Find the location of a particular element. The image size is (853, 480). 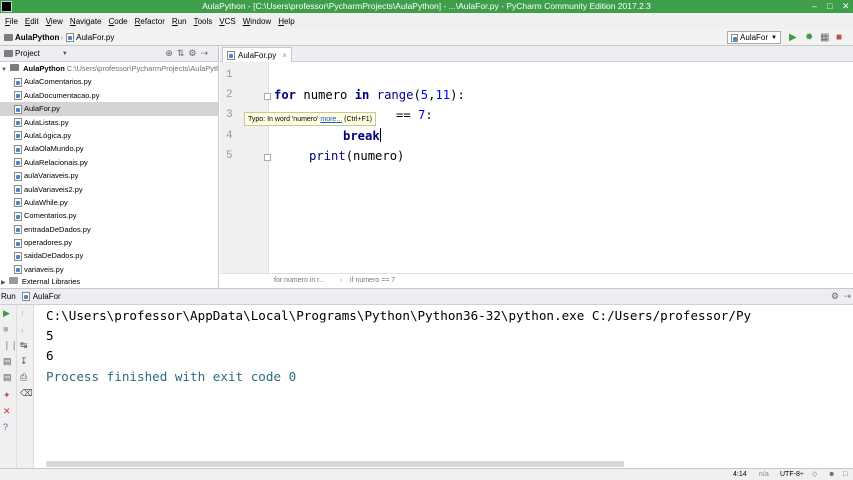

tree-file: saidaDeDados.py is located at coordinates (109, 255).